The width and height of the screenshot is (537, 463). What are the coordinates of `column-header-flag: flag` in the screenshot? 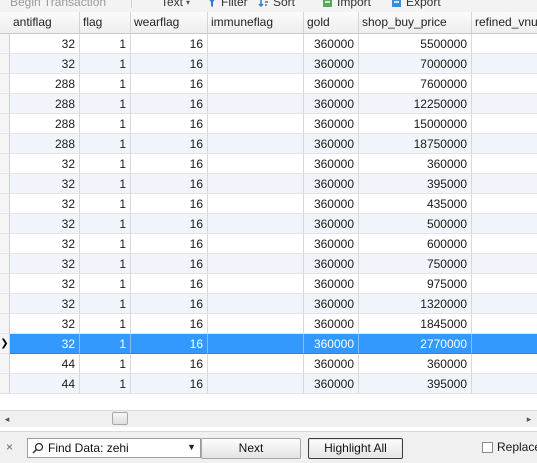 It's located at (105, 22).